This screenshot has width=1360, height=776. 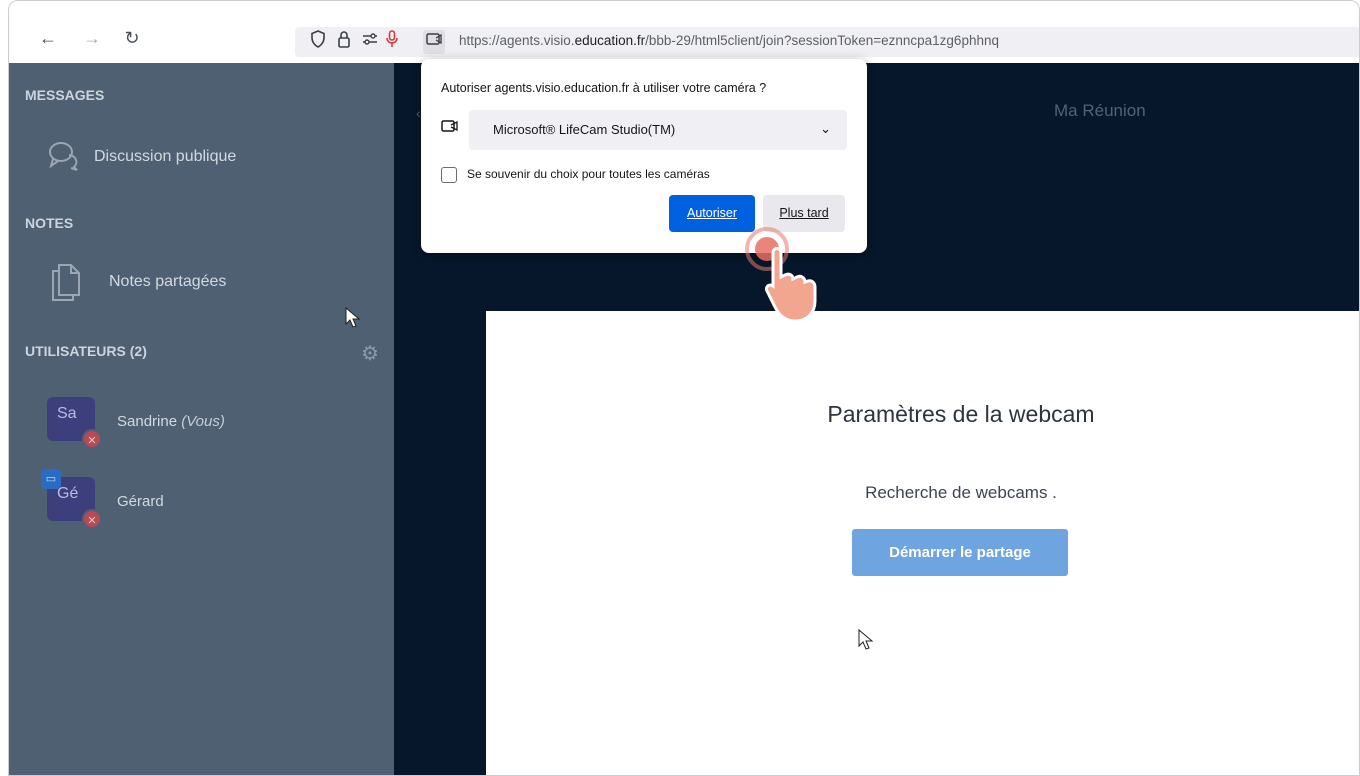 I want to click on chevron-down-icon: ⌄, so click(x=825, y=128).